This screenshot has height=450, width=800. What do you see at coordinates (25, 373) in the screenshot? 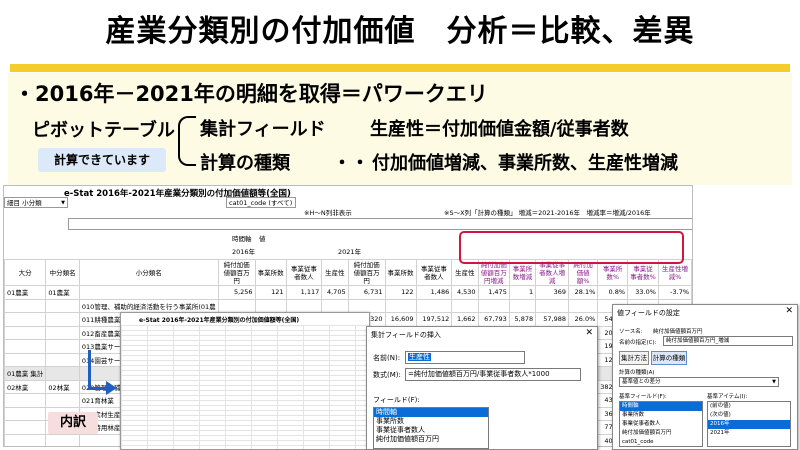
I see `row-label-cell: 01農業 集計` at bounding box center [25, 373].